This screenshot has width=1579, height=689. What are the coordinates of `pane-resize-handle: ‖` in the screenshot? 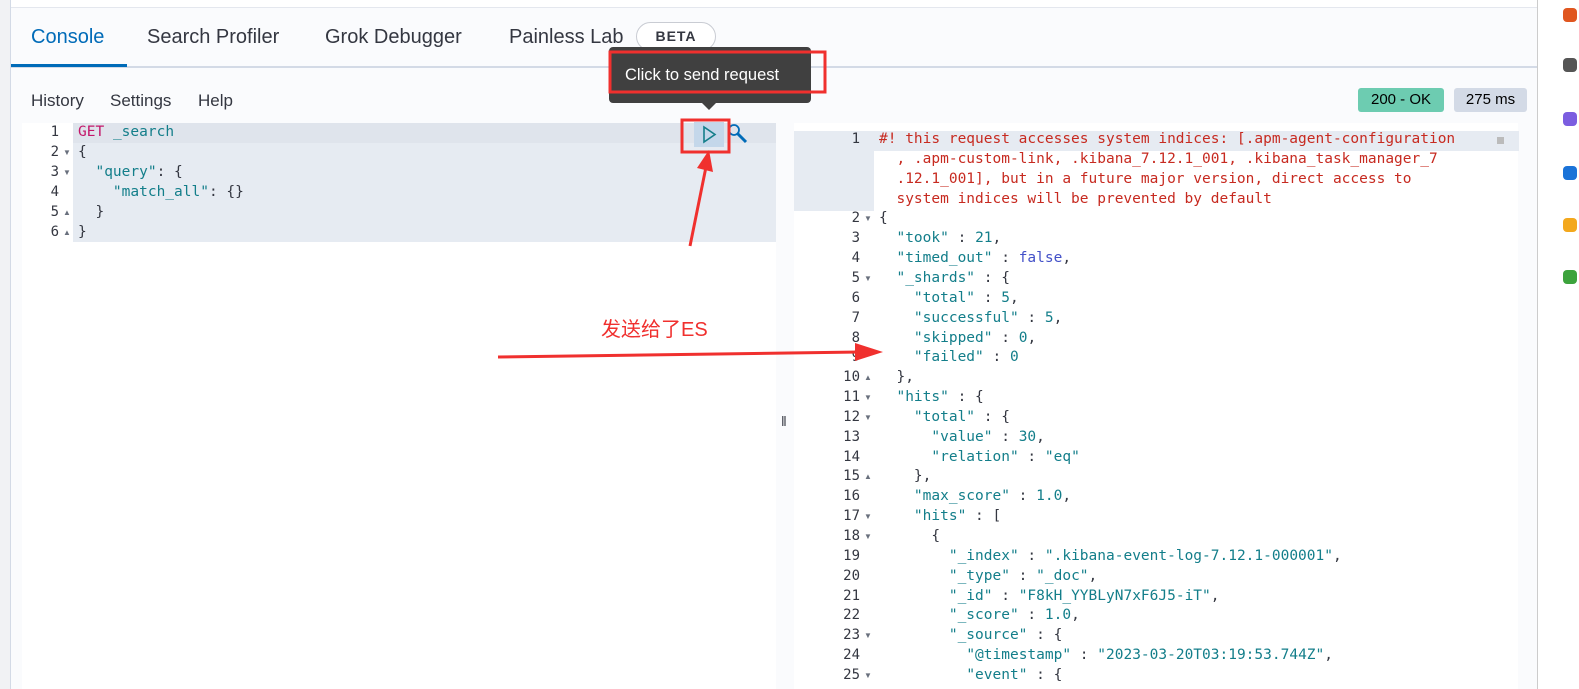 It's located at (784, 421).